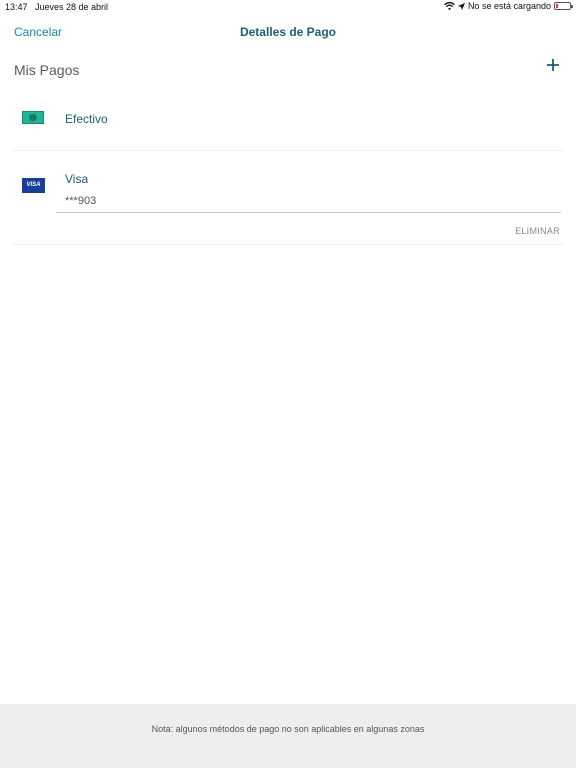  What do you see at coordinates (86, 119) in the screenshot?
I see `payment-method-label: Efectivo` at bounding box center [86, 119].